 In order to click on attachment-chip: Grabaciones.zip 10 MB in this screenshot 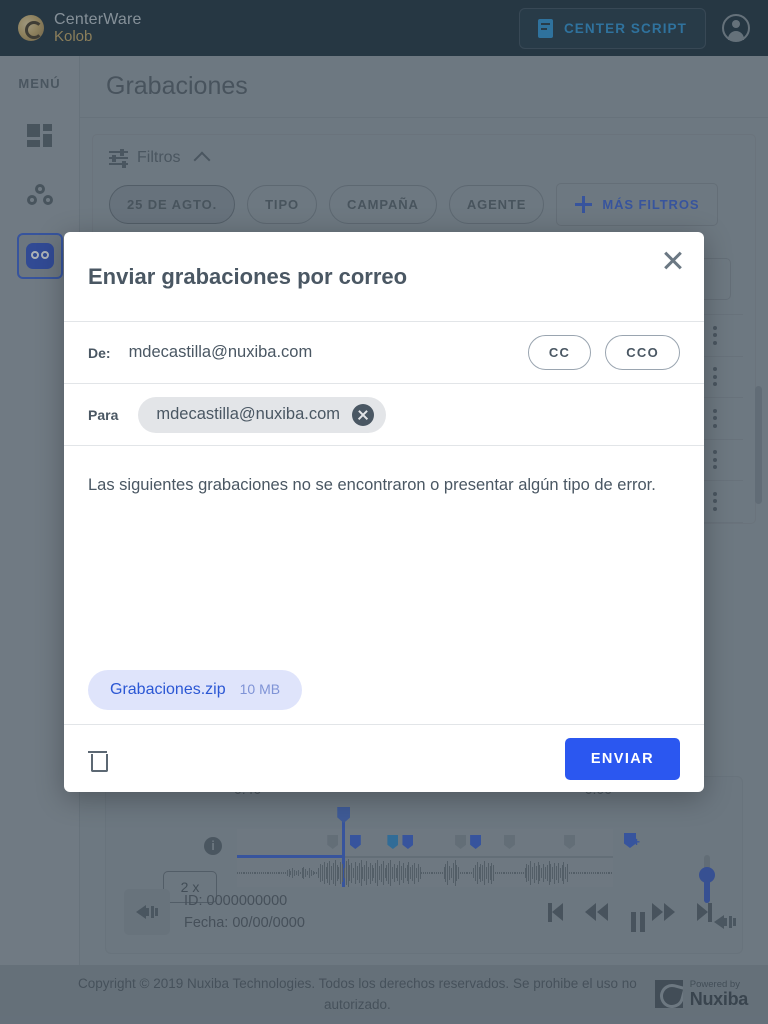, I will do `click(195, 690)`.